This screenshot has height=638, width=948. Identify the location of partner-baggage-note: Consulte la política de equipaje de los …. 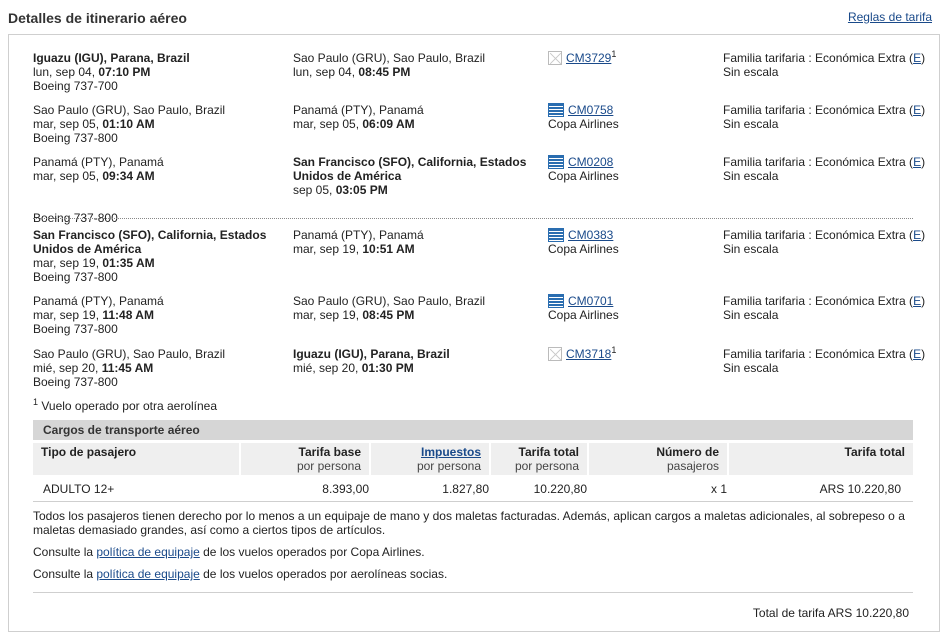
(473, 574).